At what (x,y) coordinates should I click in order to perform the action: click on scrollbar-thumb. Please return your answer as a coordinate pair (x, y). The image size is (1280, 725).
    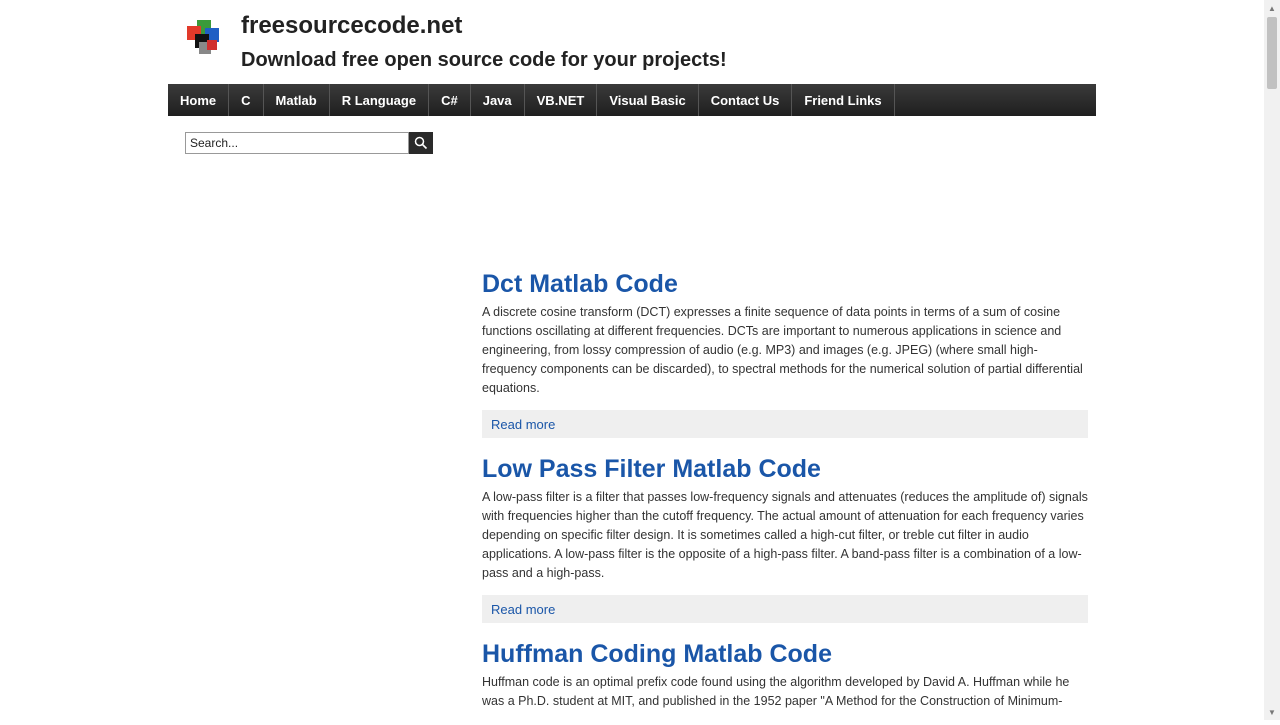
    Looking at the image, I should click on (1272, 53).